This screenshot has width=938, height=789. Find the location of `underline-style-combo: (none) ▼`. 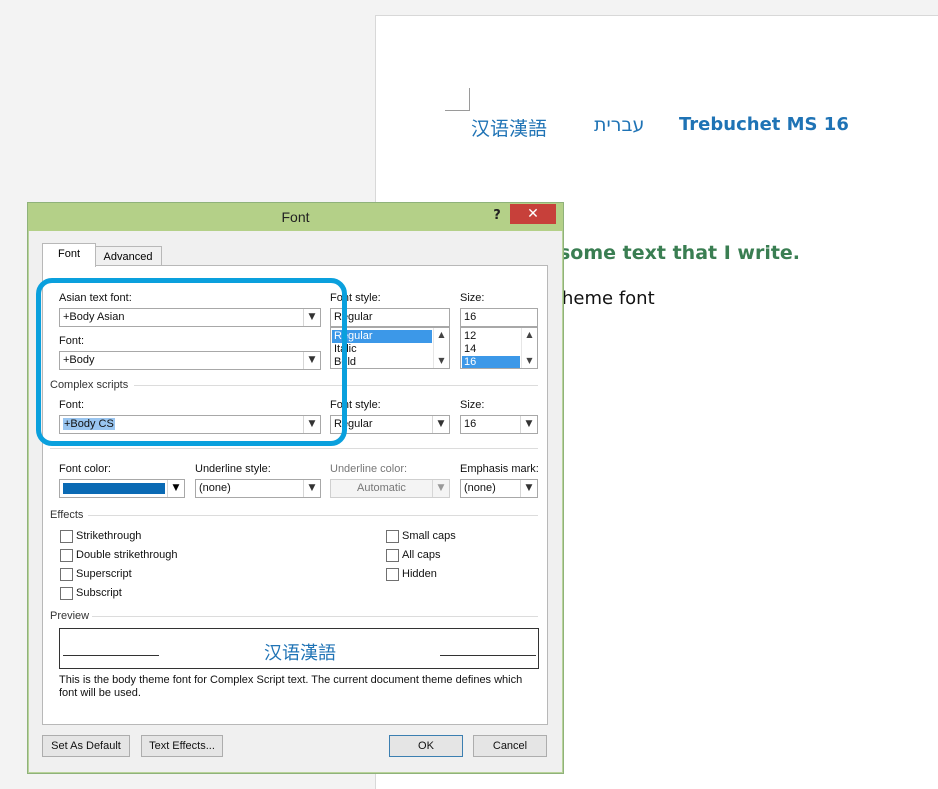

underline-style-combo: (none) ▼ is located at coordinates (258, 488).